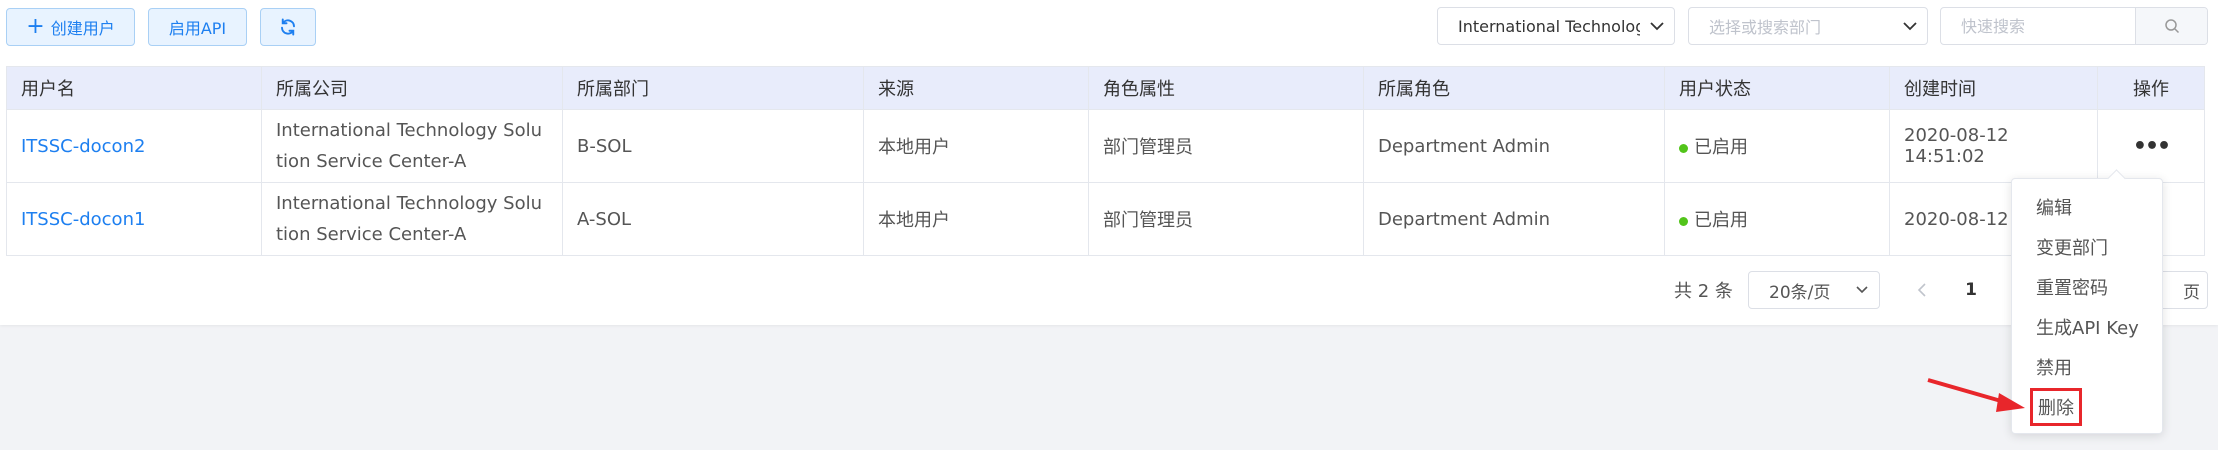  Describe the element at coordinates (82, 28) in the screenshot. I see `create-user-label: 创建用户` at that location.